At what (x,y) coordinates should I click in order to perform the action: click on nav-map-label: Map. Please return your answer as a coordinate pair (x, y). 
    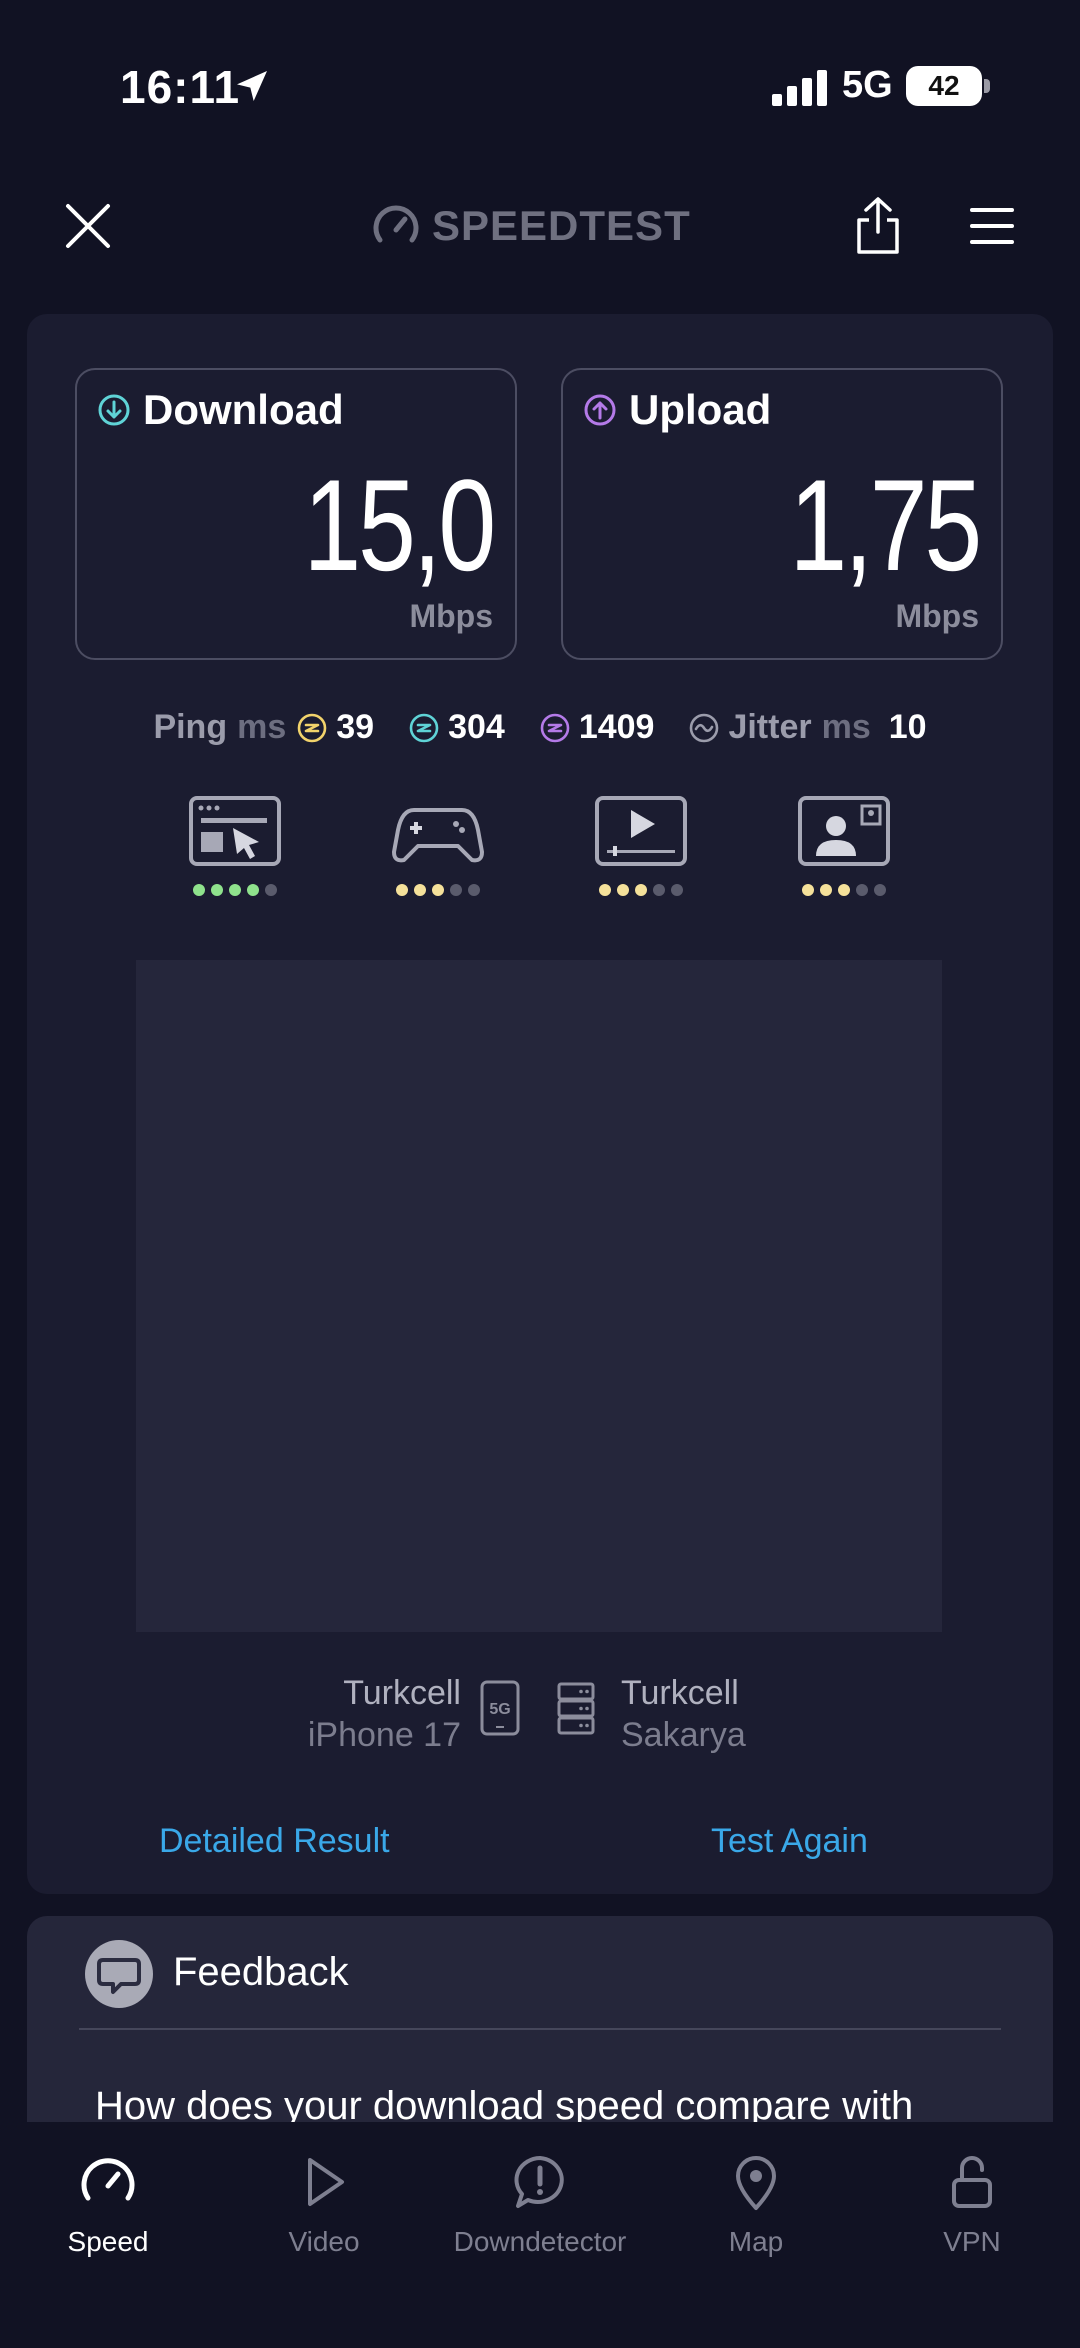
    Looking at the image, I should click on (756, 2241).